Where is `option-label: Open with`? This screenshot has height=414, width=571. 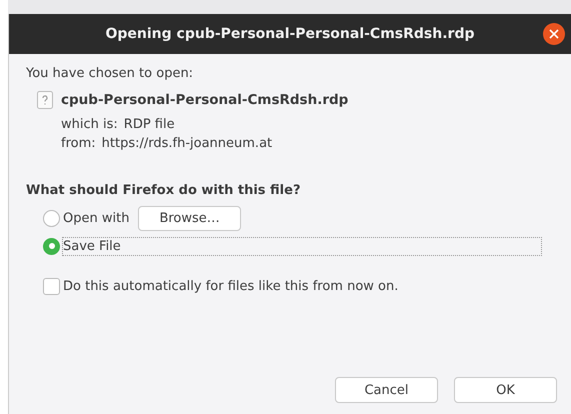
option-label: Open with is located at coordinates (96, 218).